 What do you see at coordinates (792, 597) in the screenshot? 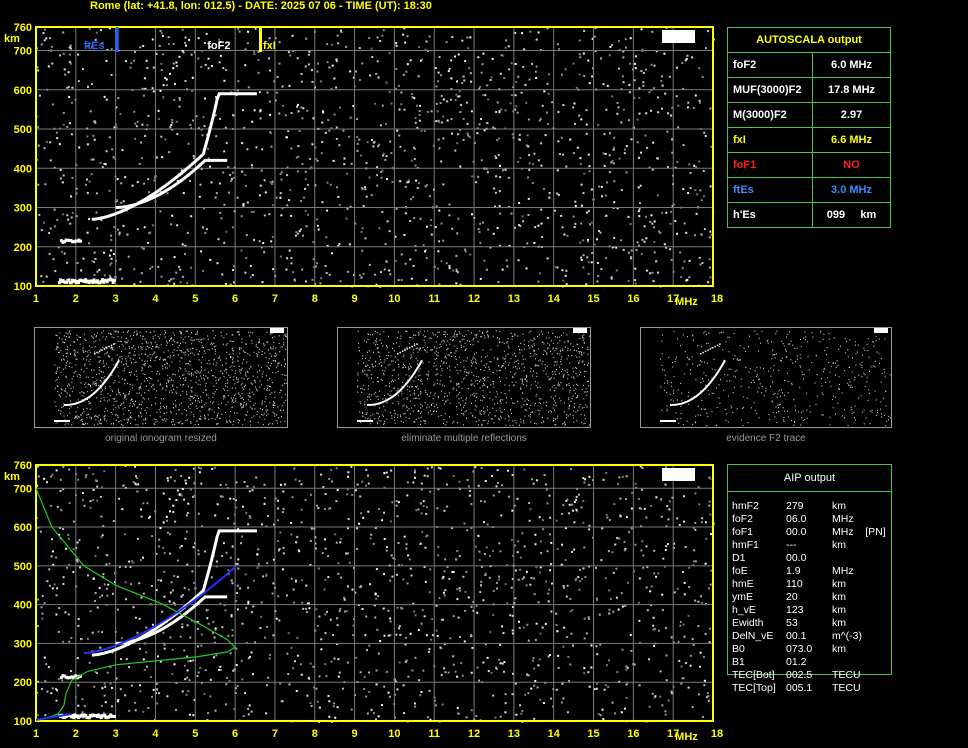
I see `aip-value: 20` at bounding box center [792, 597].